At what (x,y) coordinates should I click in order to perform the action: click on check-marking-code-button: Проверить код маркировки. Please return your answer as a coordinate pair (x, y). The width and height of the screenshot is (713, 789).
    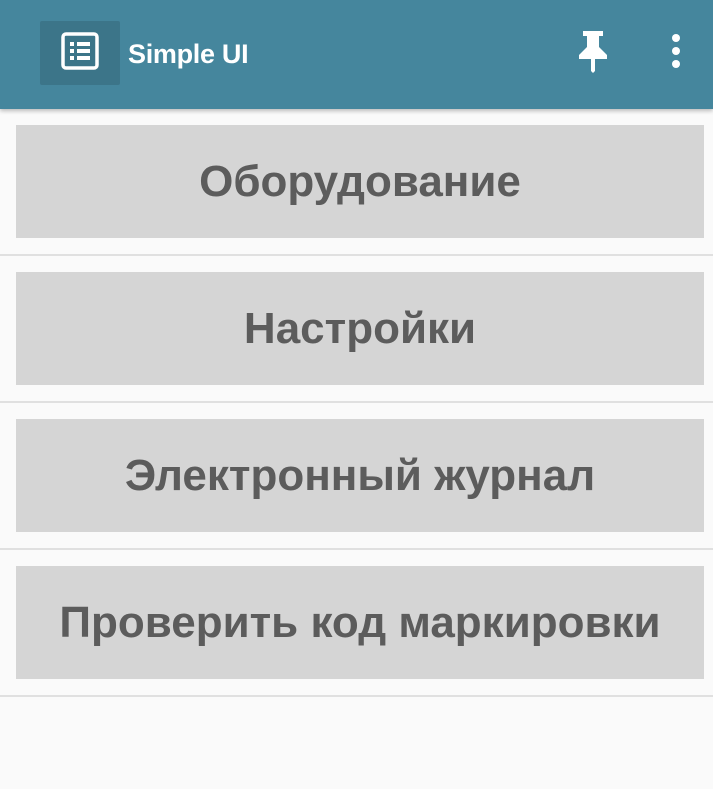
    Looking at the image, I should click on (360, 622).